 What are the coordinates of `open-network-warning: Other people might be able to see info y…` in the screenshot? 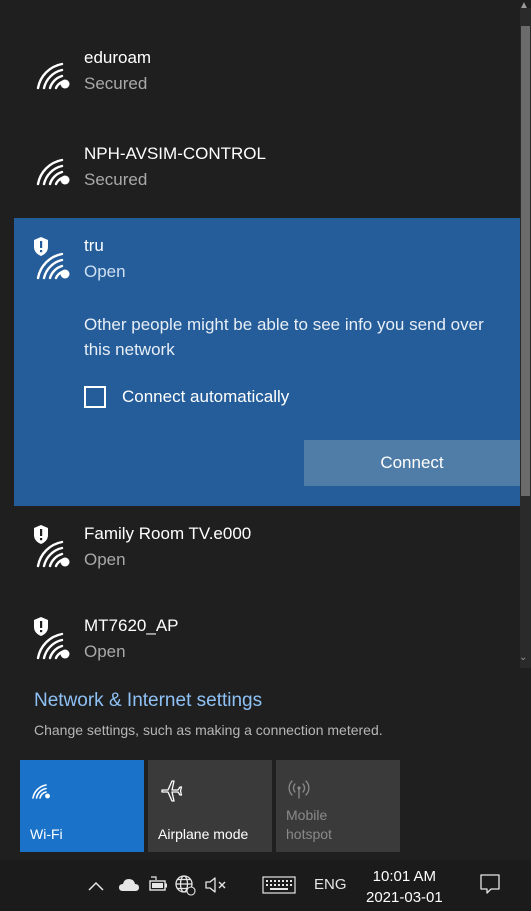 It's located at (284, 337).